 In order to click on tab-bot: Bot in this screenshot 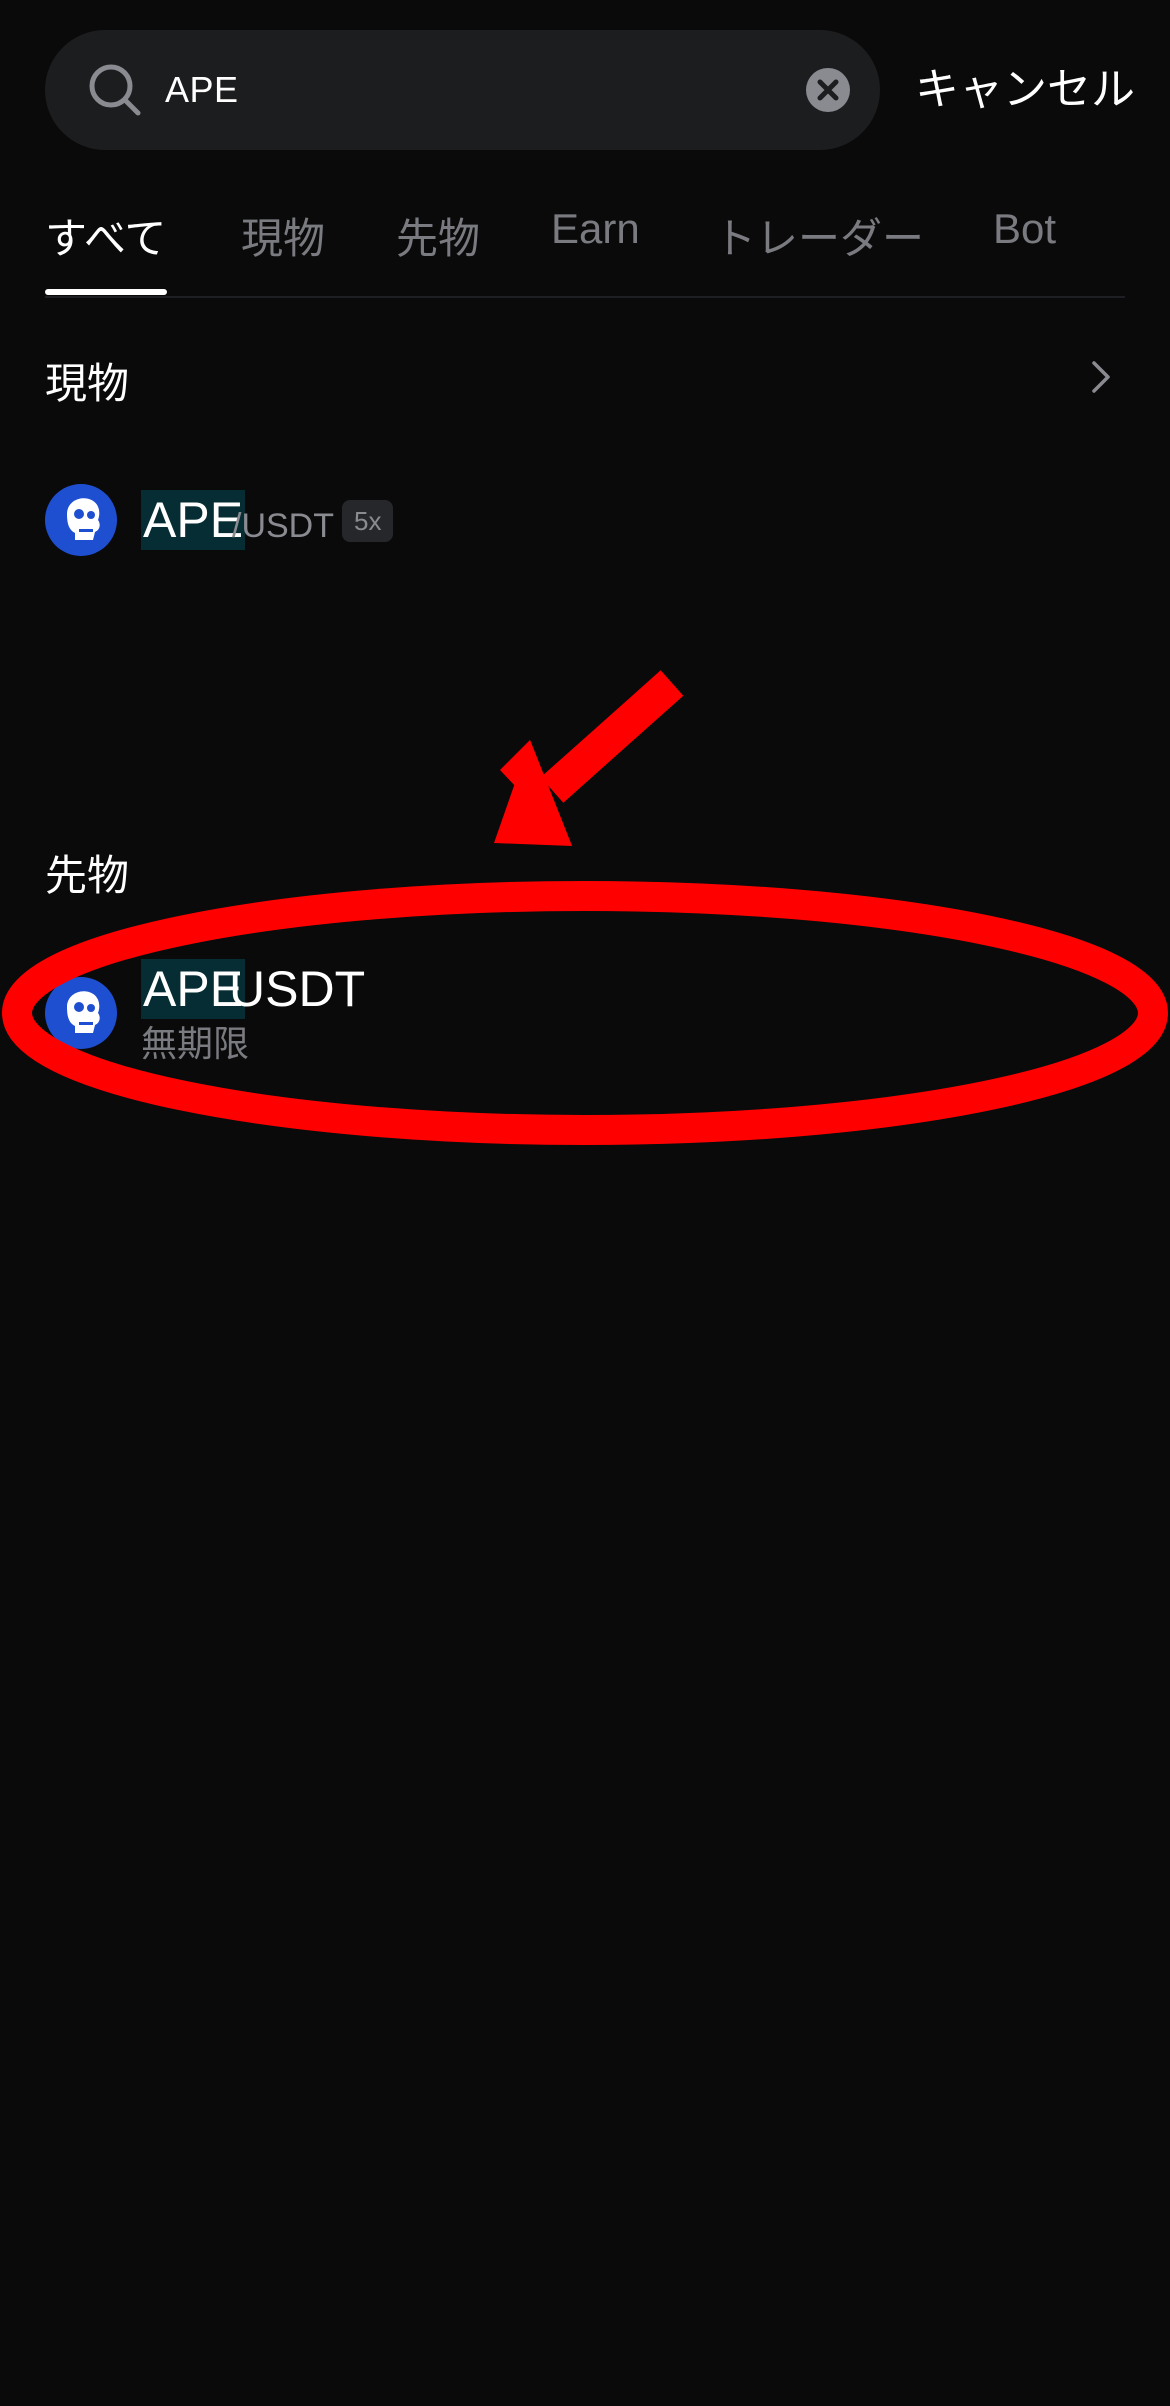, I will do `click(1024, 229)`.